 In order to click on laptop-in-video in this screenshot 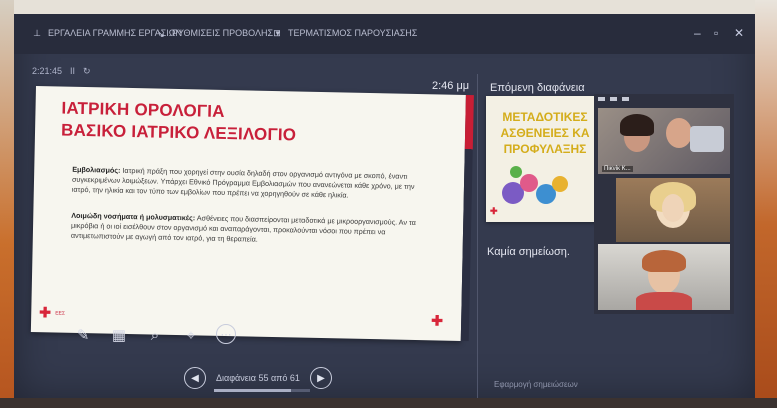, I will do `click(707, 139)`.